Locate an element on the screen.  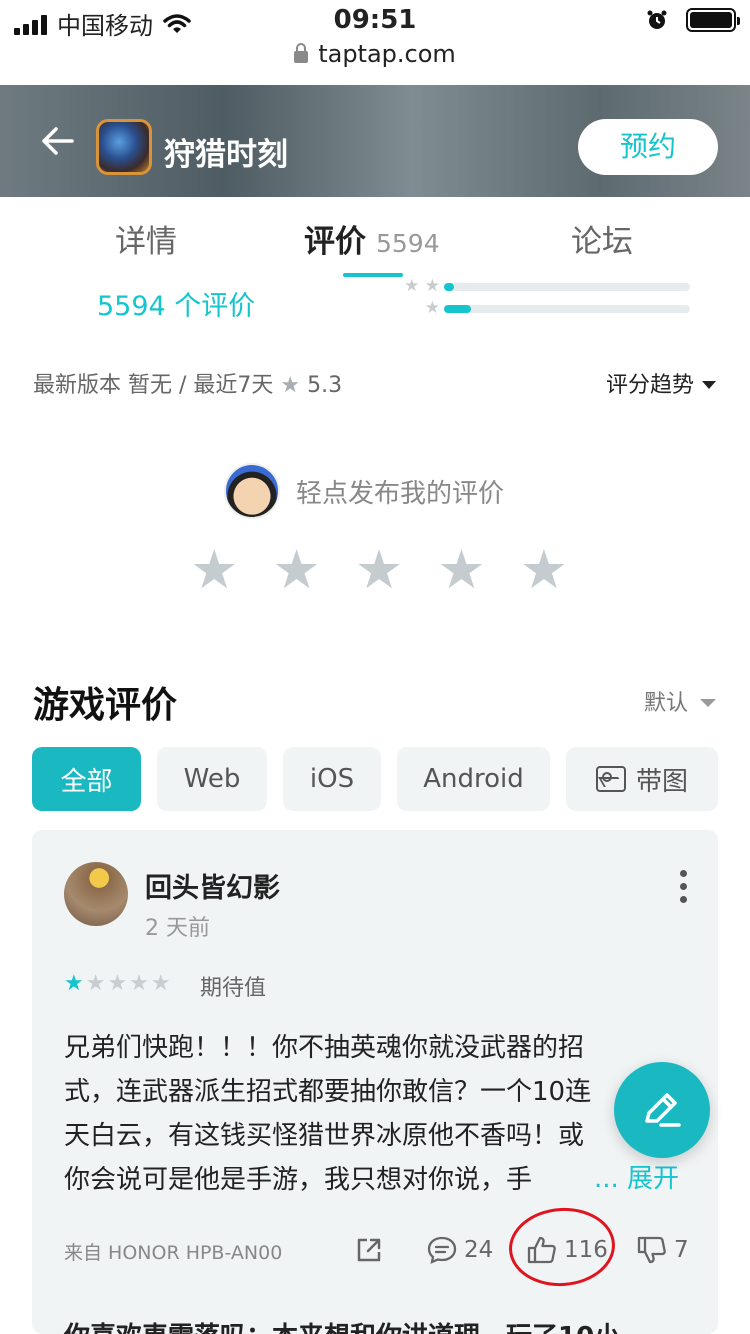
tab-reviews-label: 评价 is located at coordinates (335, 242).